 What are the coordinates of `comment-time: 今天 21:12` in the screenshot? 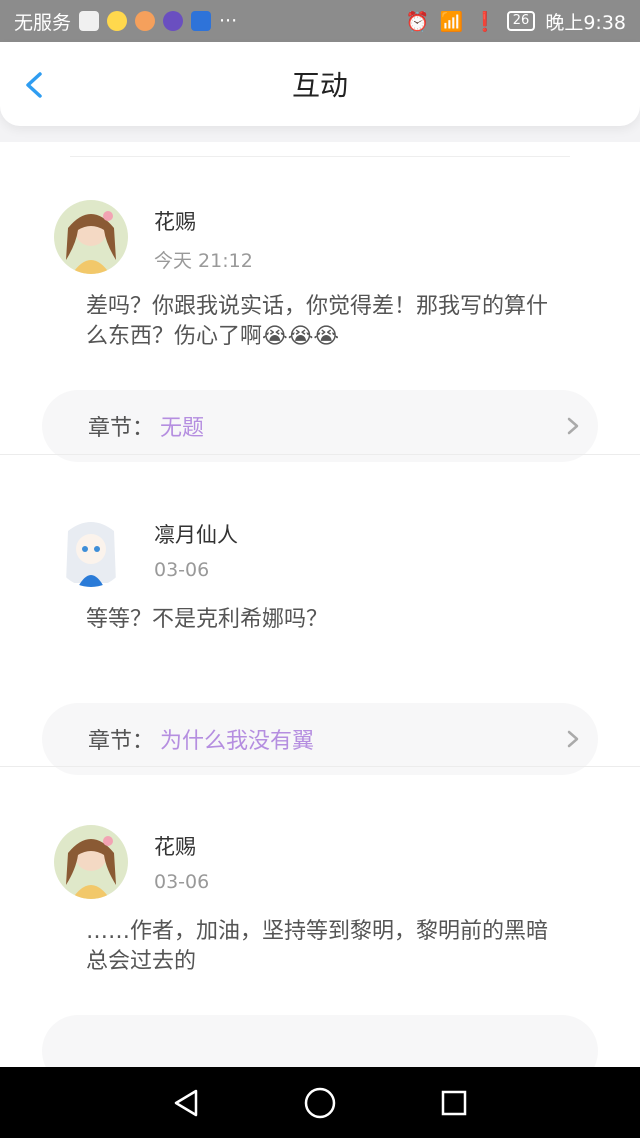 It's located at (203, 261).